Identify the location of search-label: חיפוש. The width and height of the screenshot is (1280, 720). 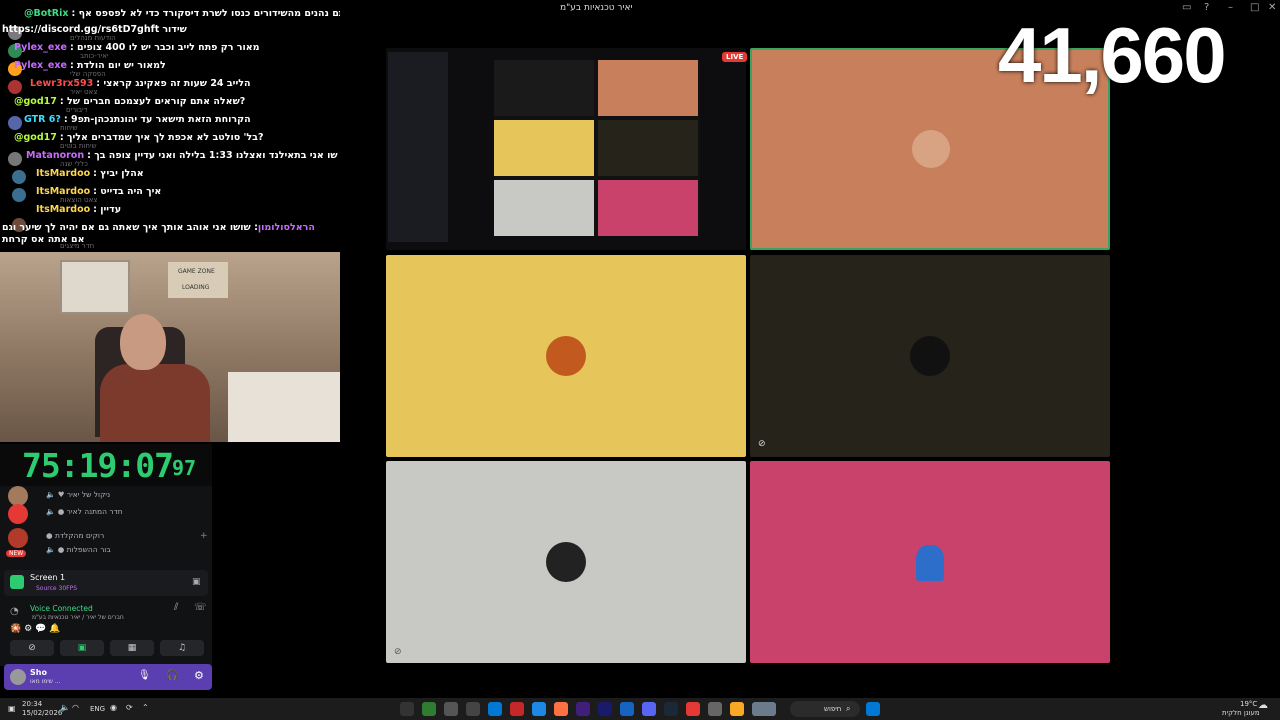
(833, 709).